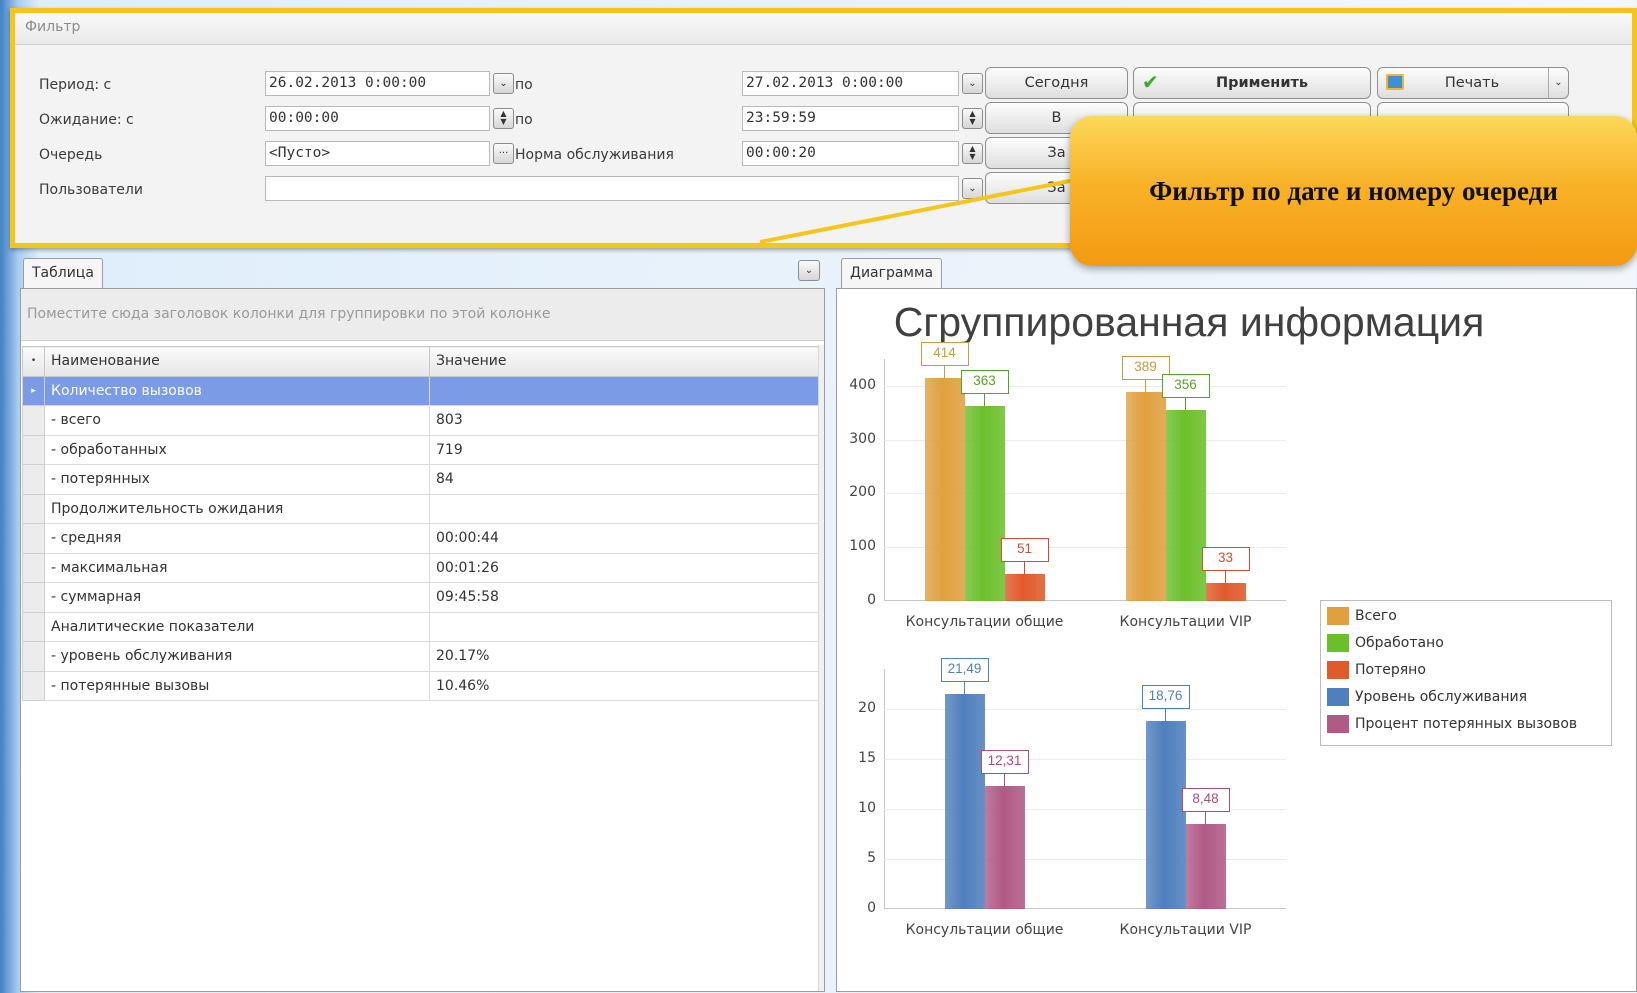 Image resolution: width=1637 pixels, height=993 pixels. What do you see at coordinates (524, 120) in the screenshot?
I see `wait-to-label: по` at bounding box center [524, 120].